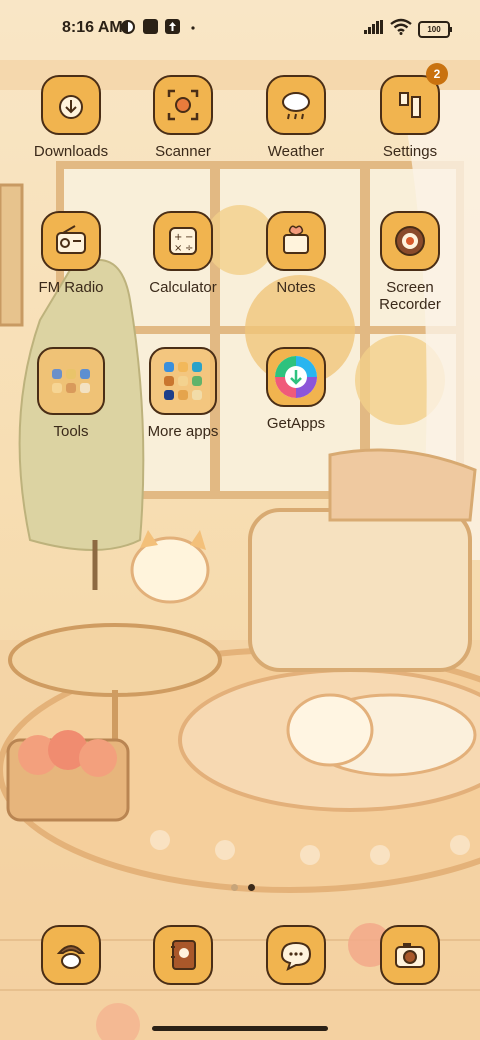  What do you see at coordinates (410, 241) in the screenshot?
I see `screen-recorder-icon` at bounding box center [410, 241].